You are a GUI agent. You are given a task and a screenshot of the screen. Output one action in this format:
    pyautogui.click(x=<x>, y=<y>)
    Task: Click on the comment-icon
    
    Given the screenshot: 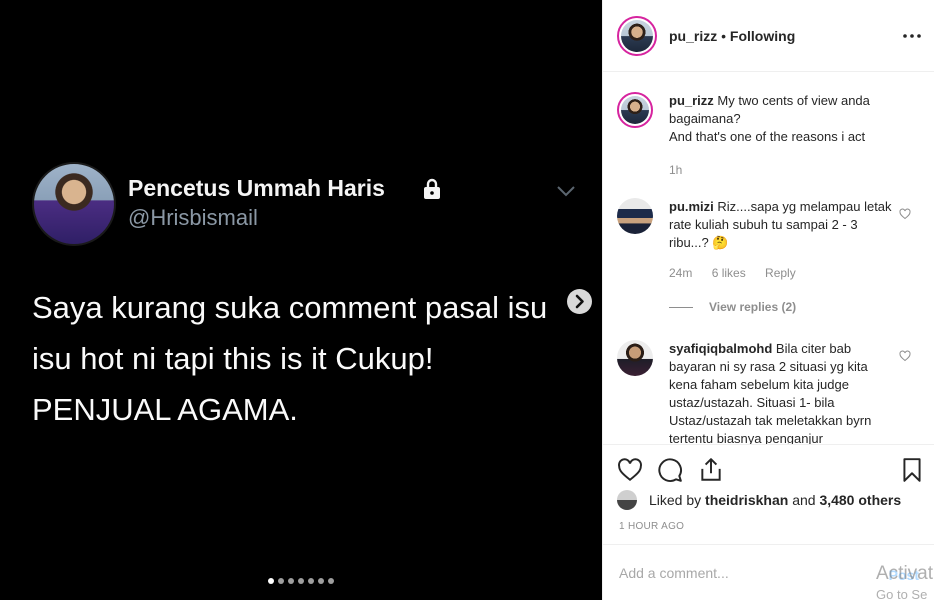 What is the action you would take?
    pyautogui.click(x=670, y=470)
    